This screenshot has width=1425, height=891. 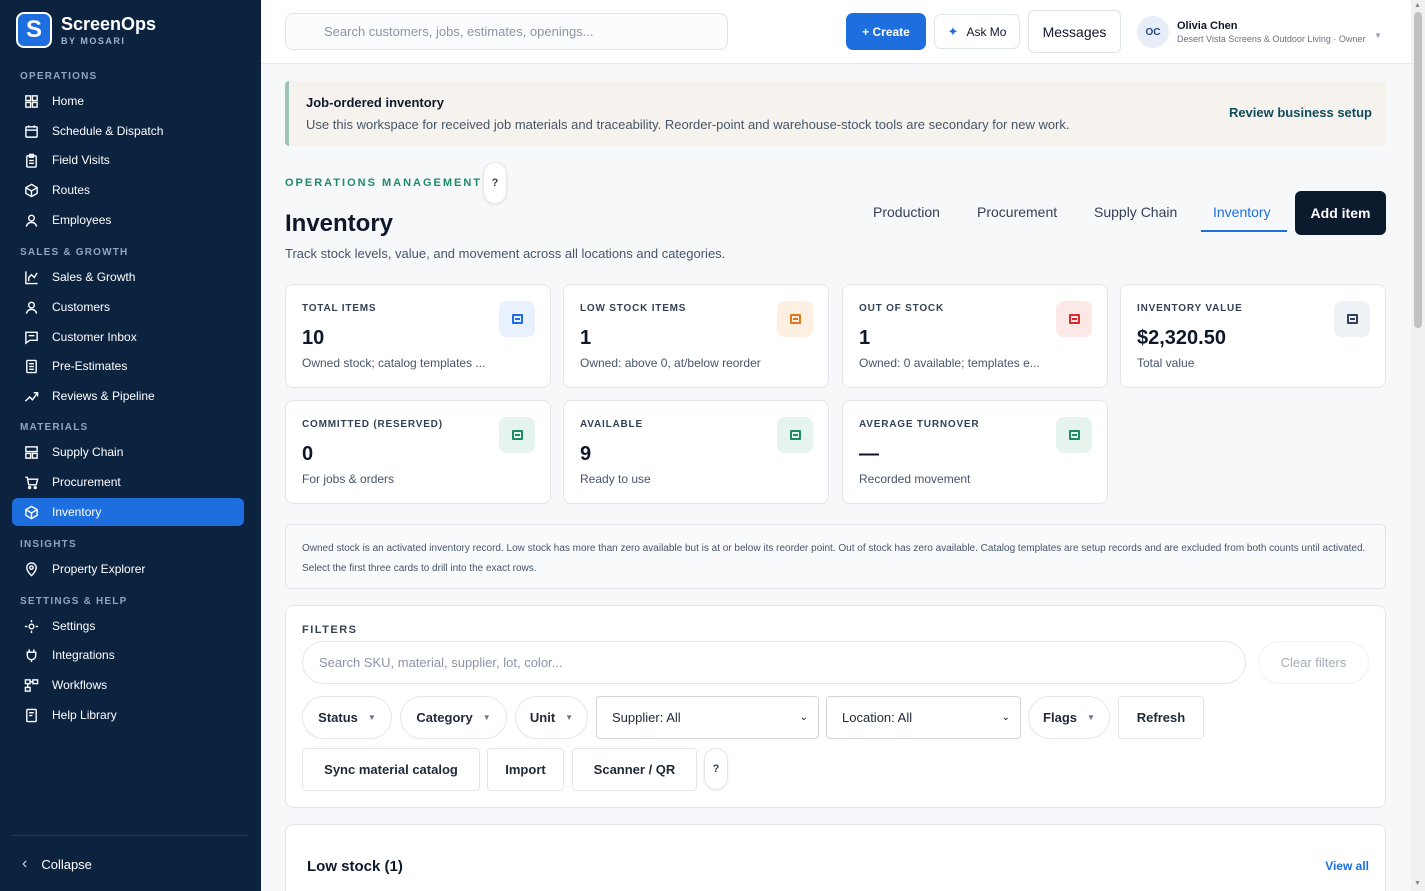 What do you see at coordinates (93, 41) in the screenshot?
I see `brand-sub: BY MOSARI` at bounding box center [93, 41].